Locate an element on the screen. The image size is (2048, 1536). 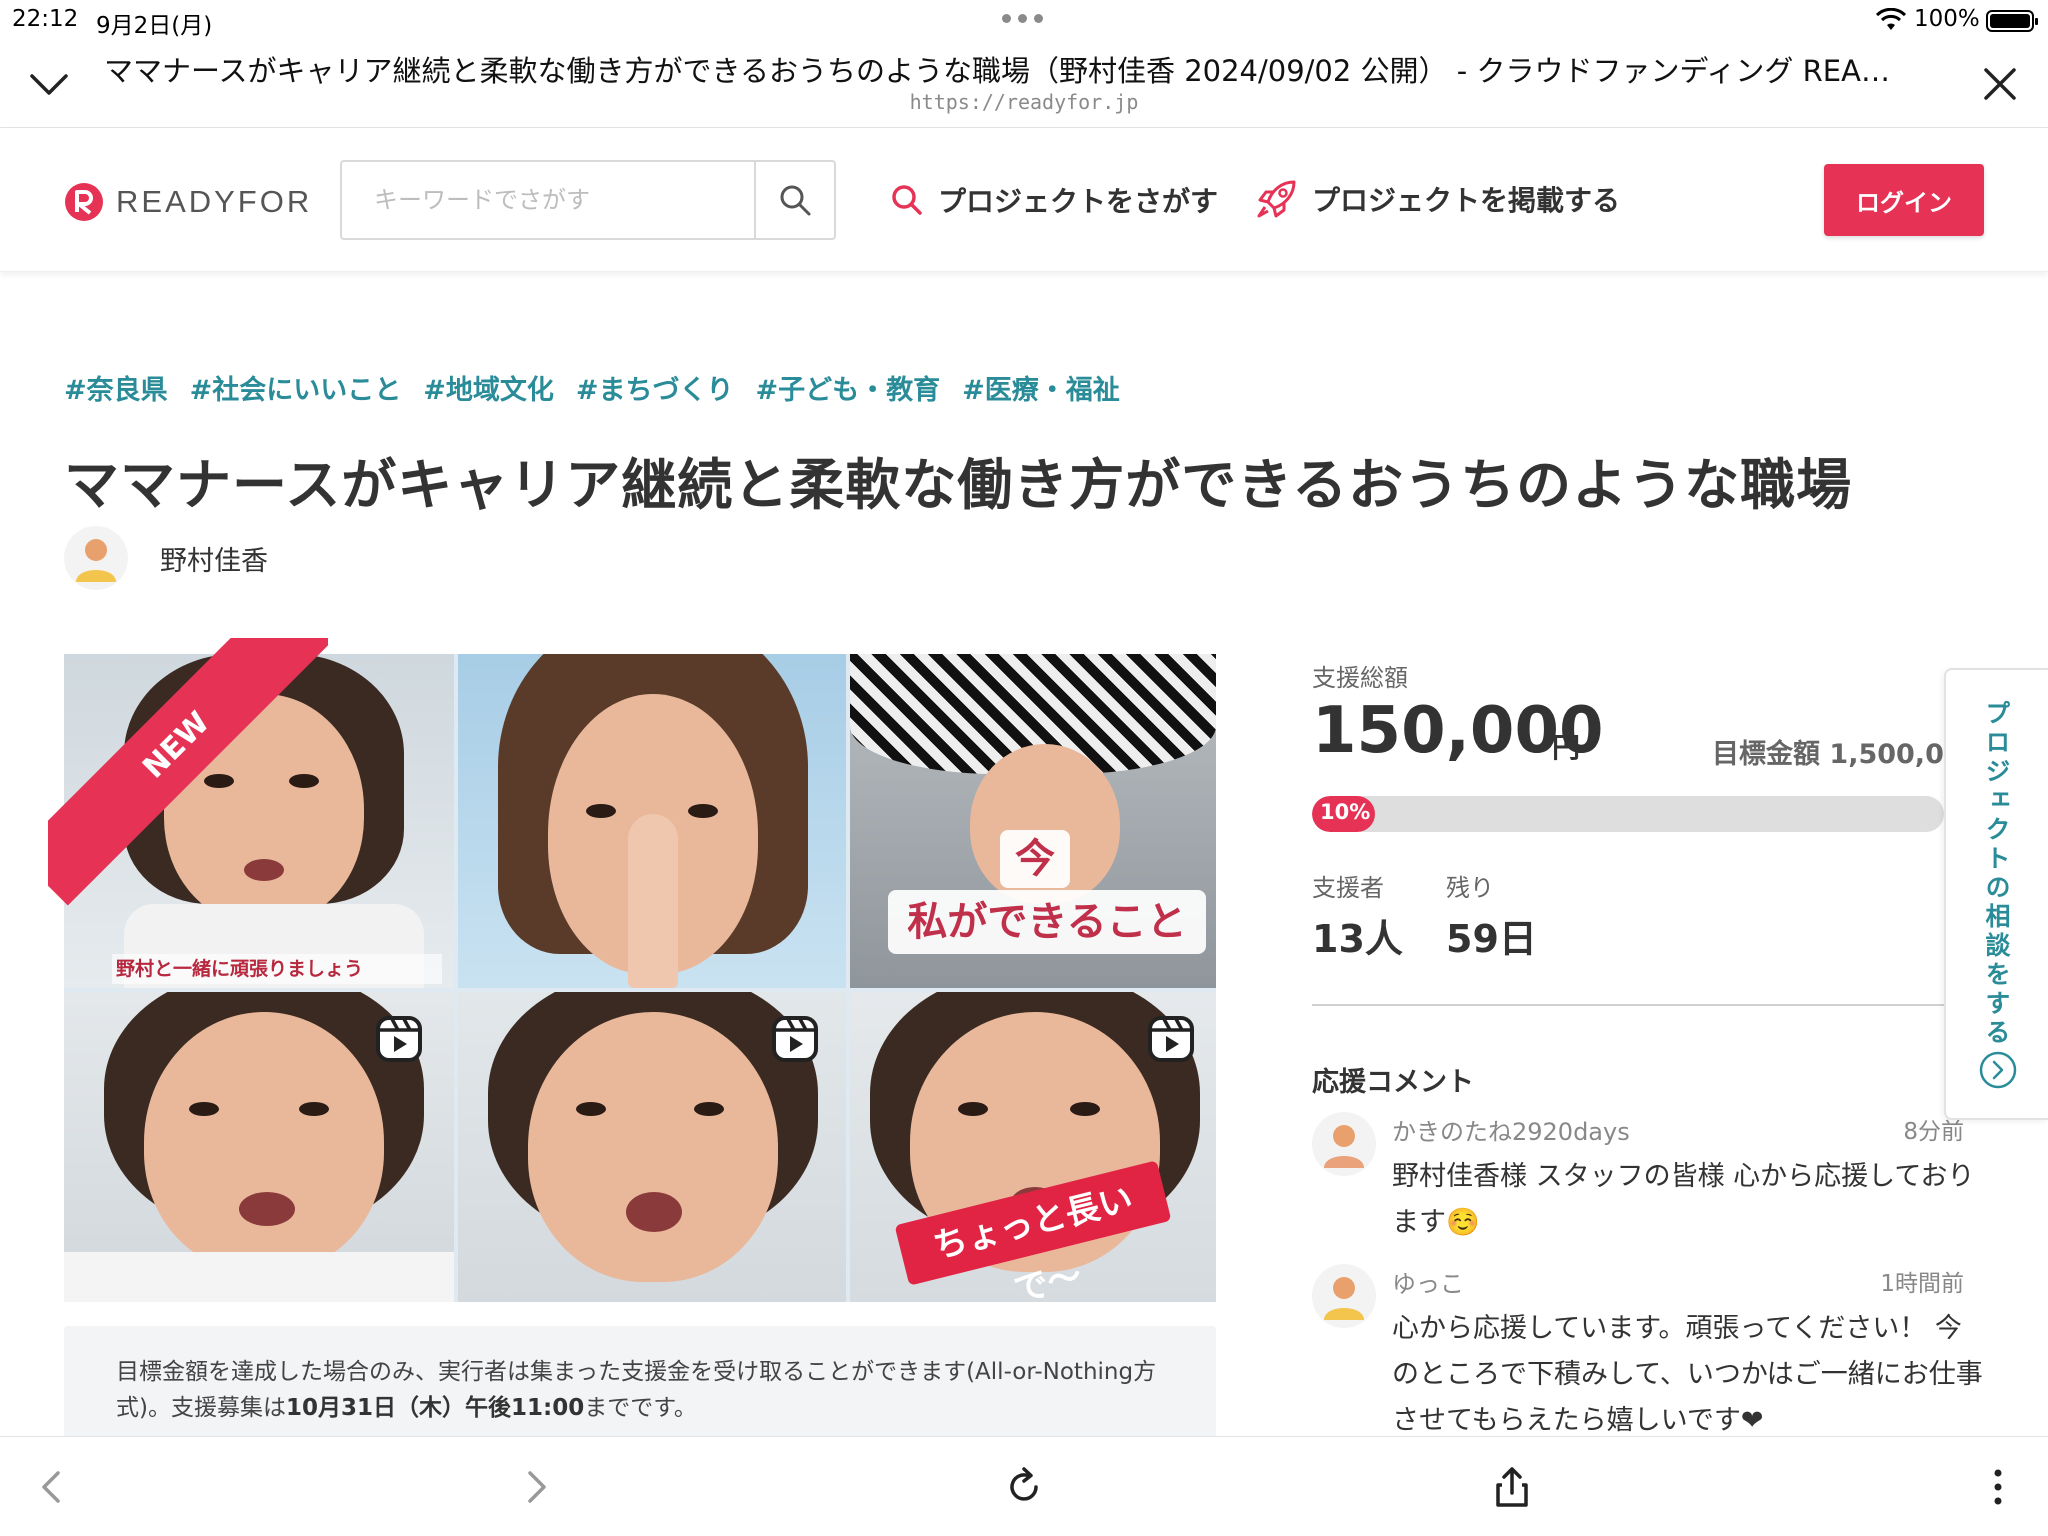
nav-find-projects: プロジェクトをさがす is located at coordinates (1054, 200).